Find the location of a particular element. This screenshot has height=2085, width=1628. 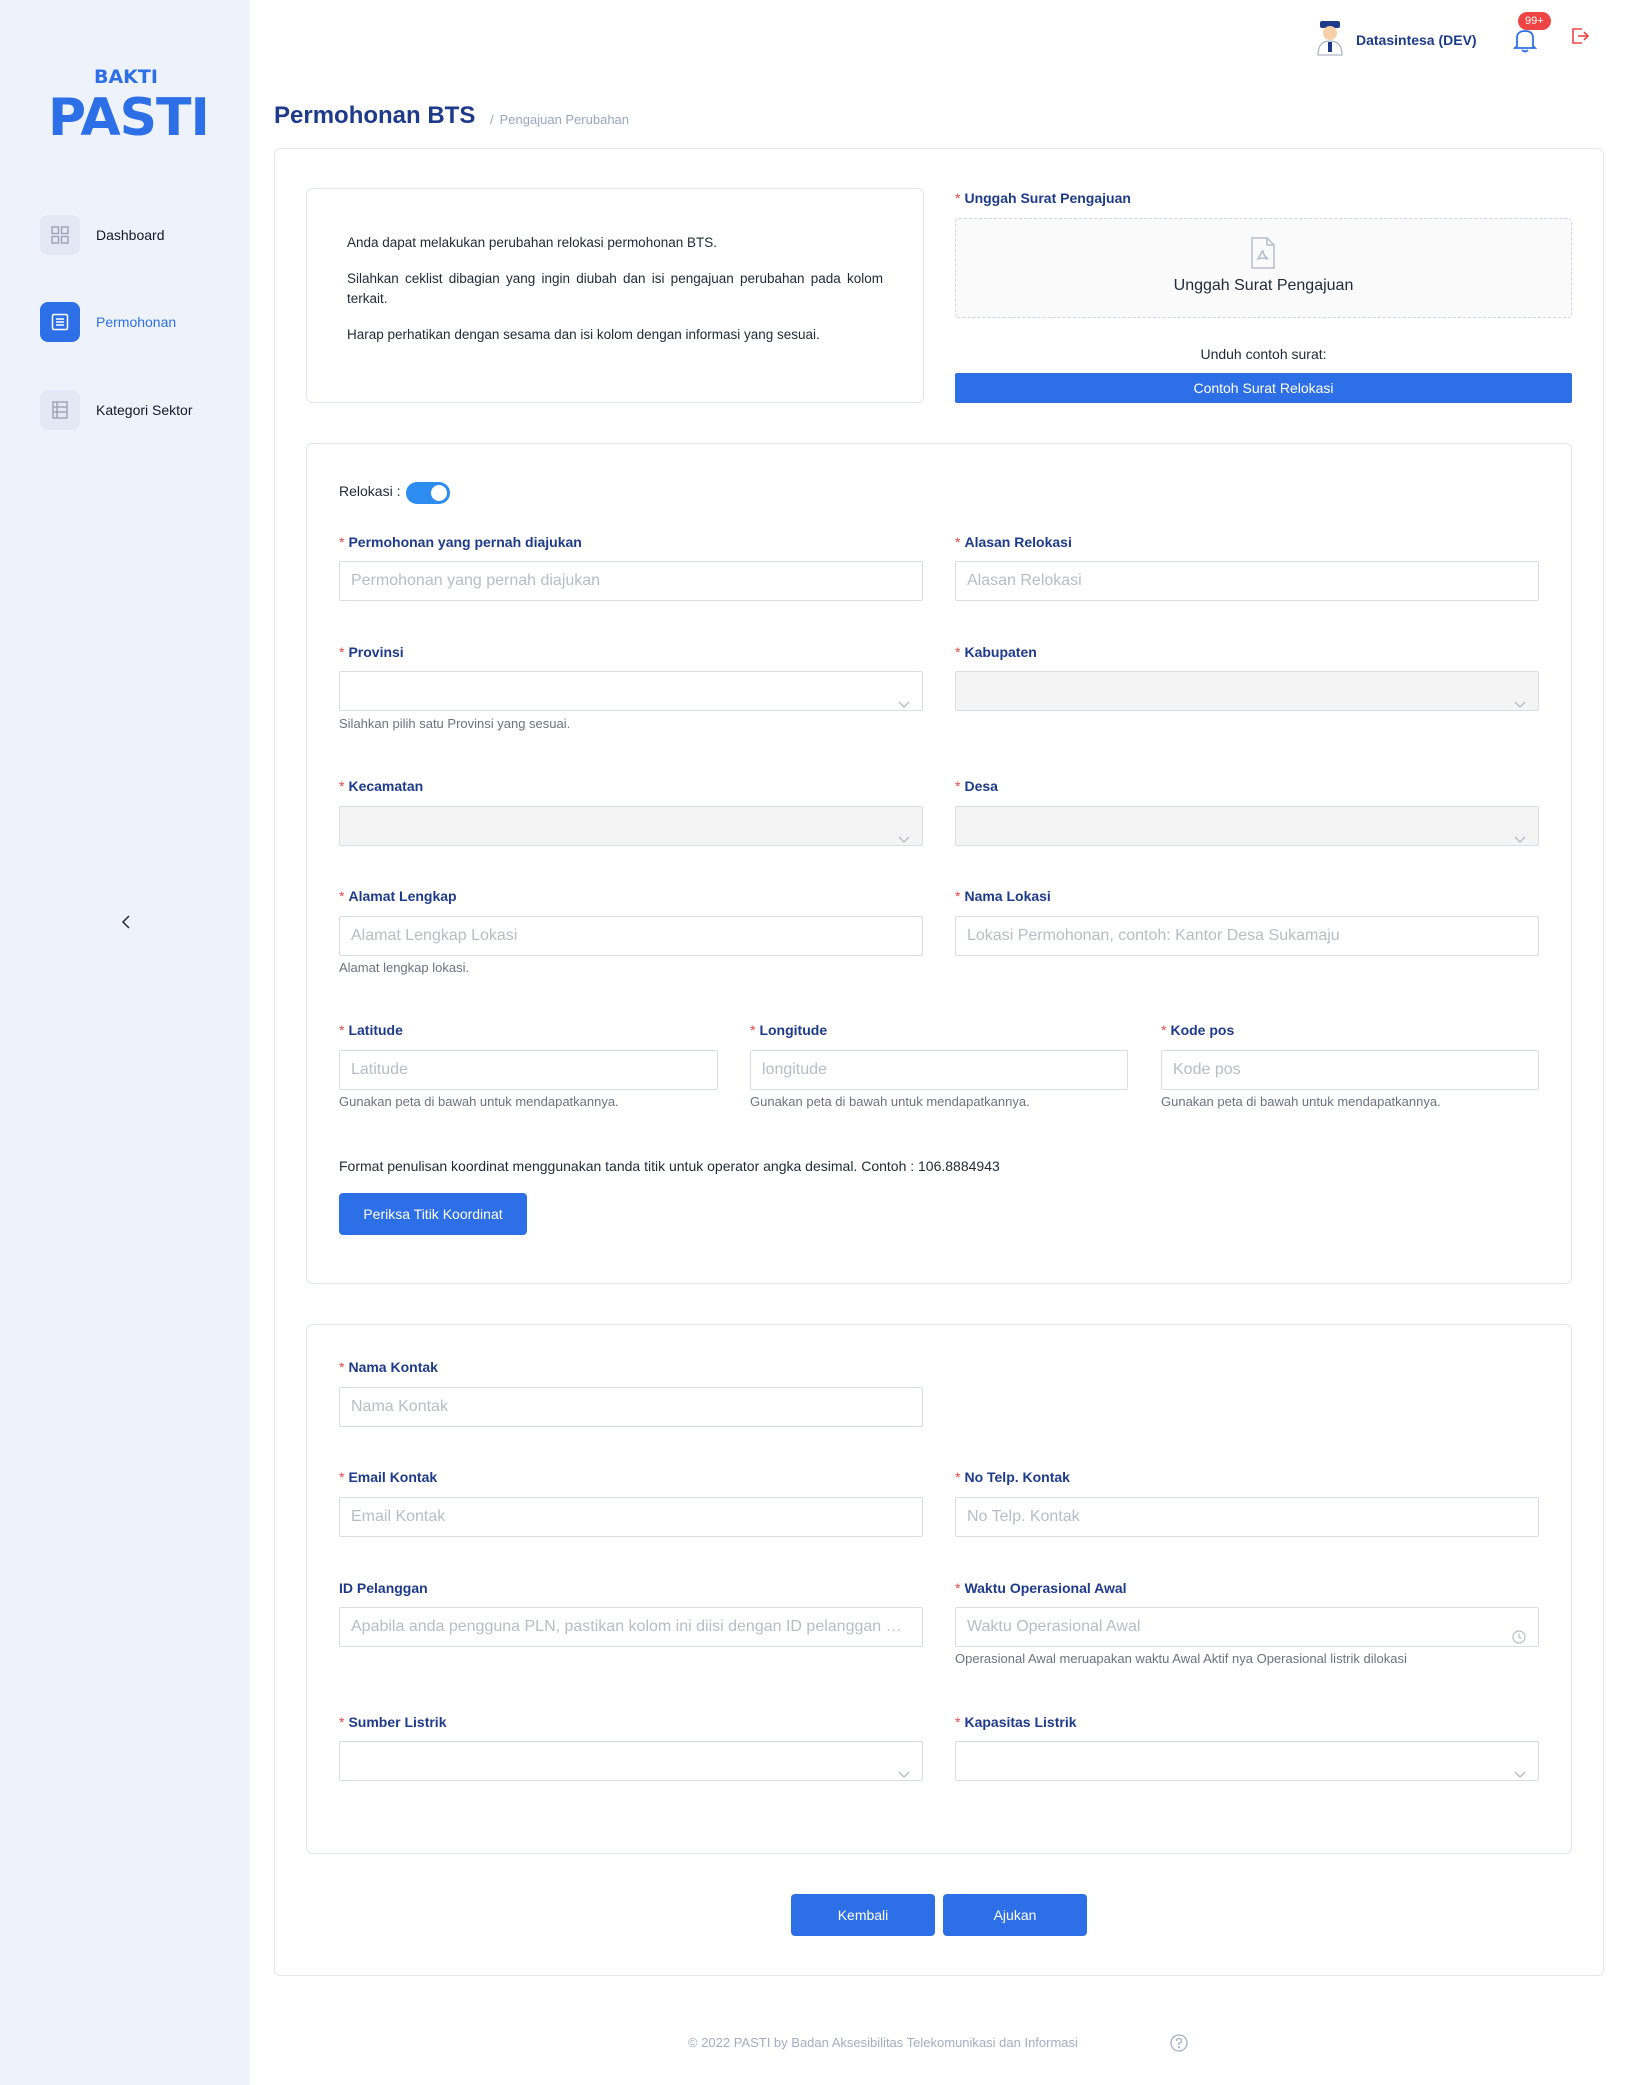

sumber-listrik-select is located at coordinates (631, 1761).